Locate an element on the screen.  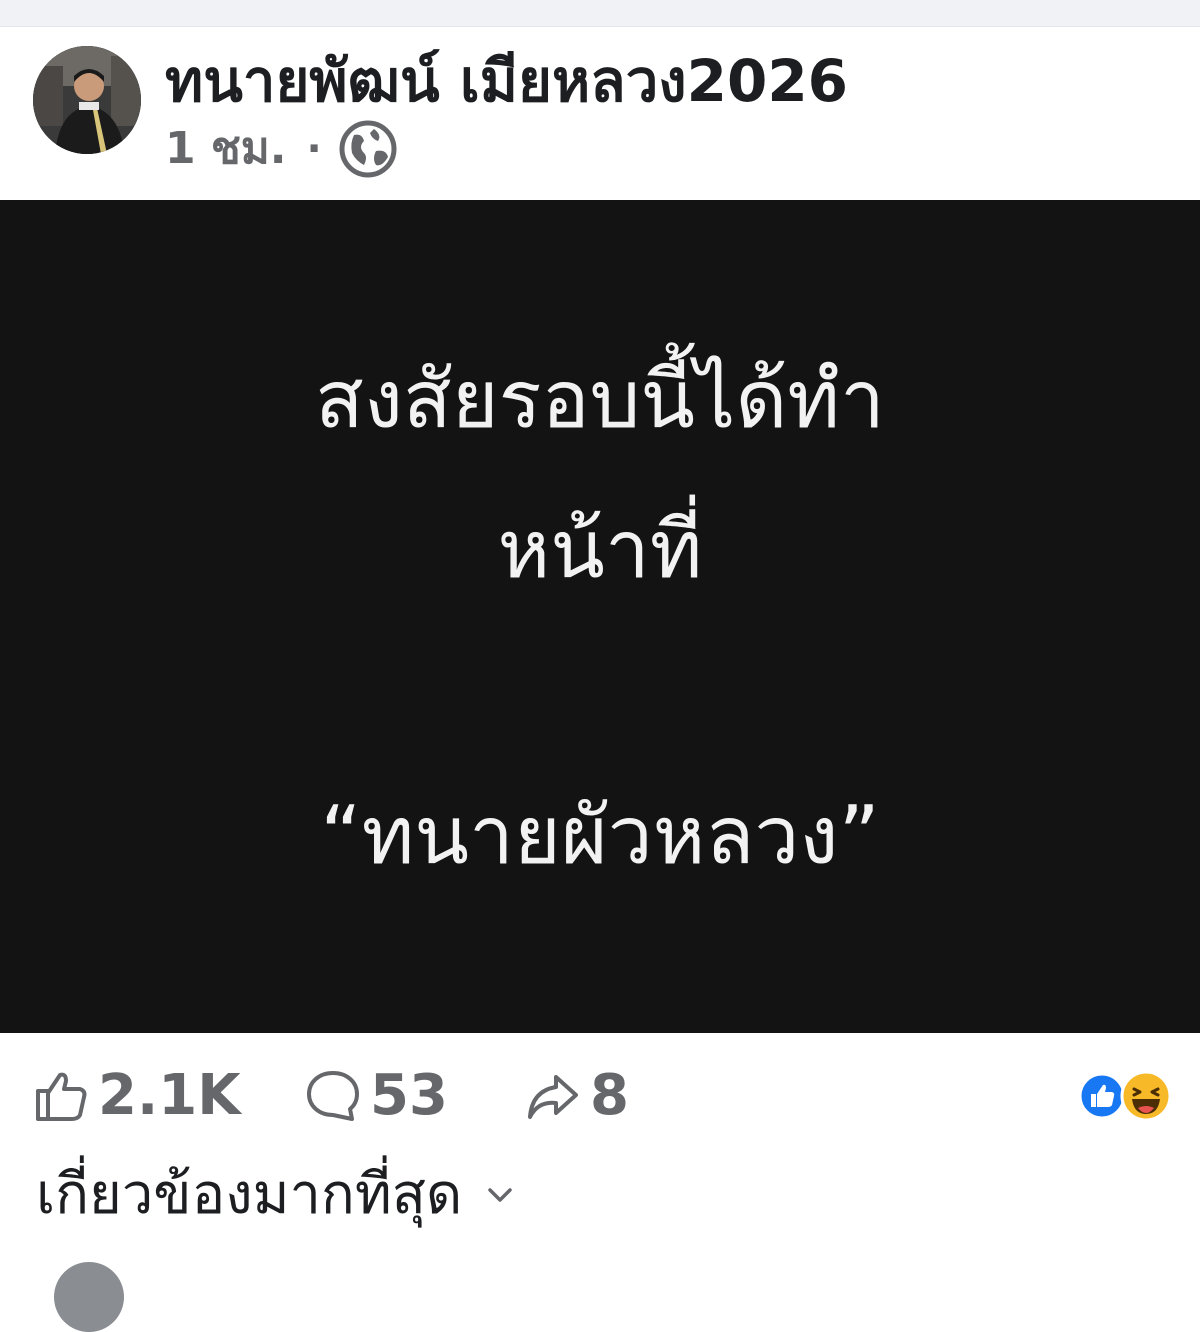
share-button: 8 is located at coordinates (576, 1096).